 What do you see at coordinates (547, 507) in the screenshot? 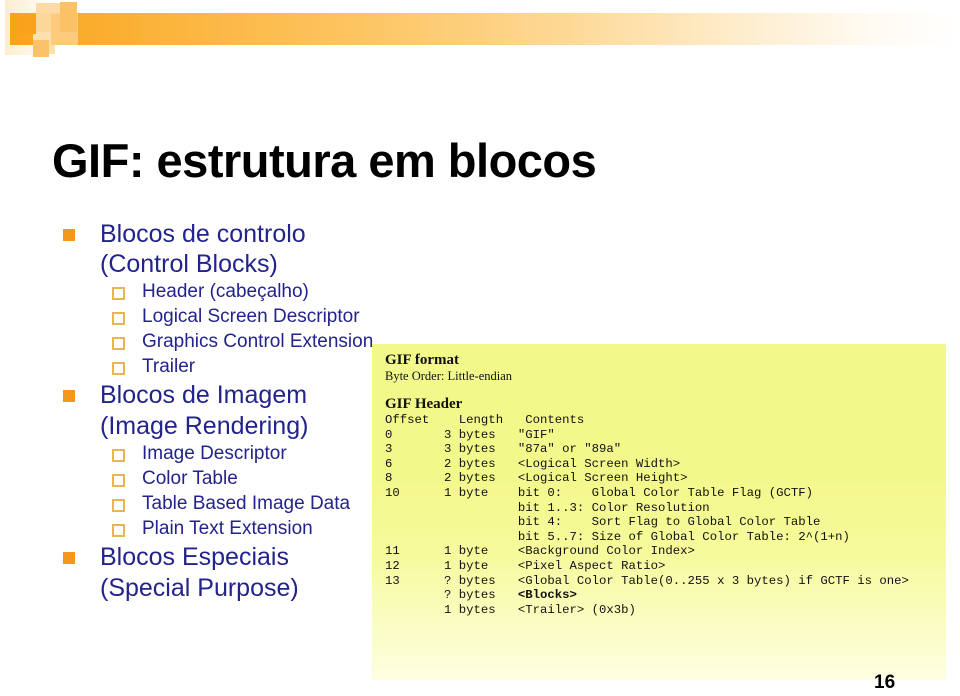
I see `spec-line: bit 1..3: Color Resolution` at bounding box center [547, 507].